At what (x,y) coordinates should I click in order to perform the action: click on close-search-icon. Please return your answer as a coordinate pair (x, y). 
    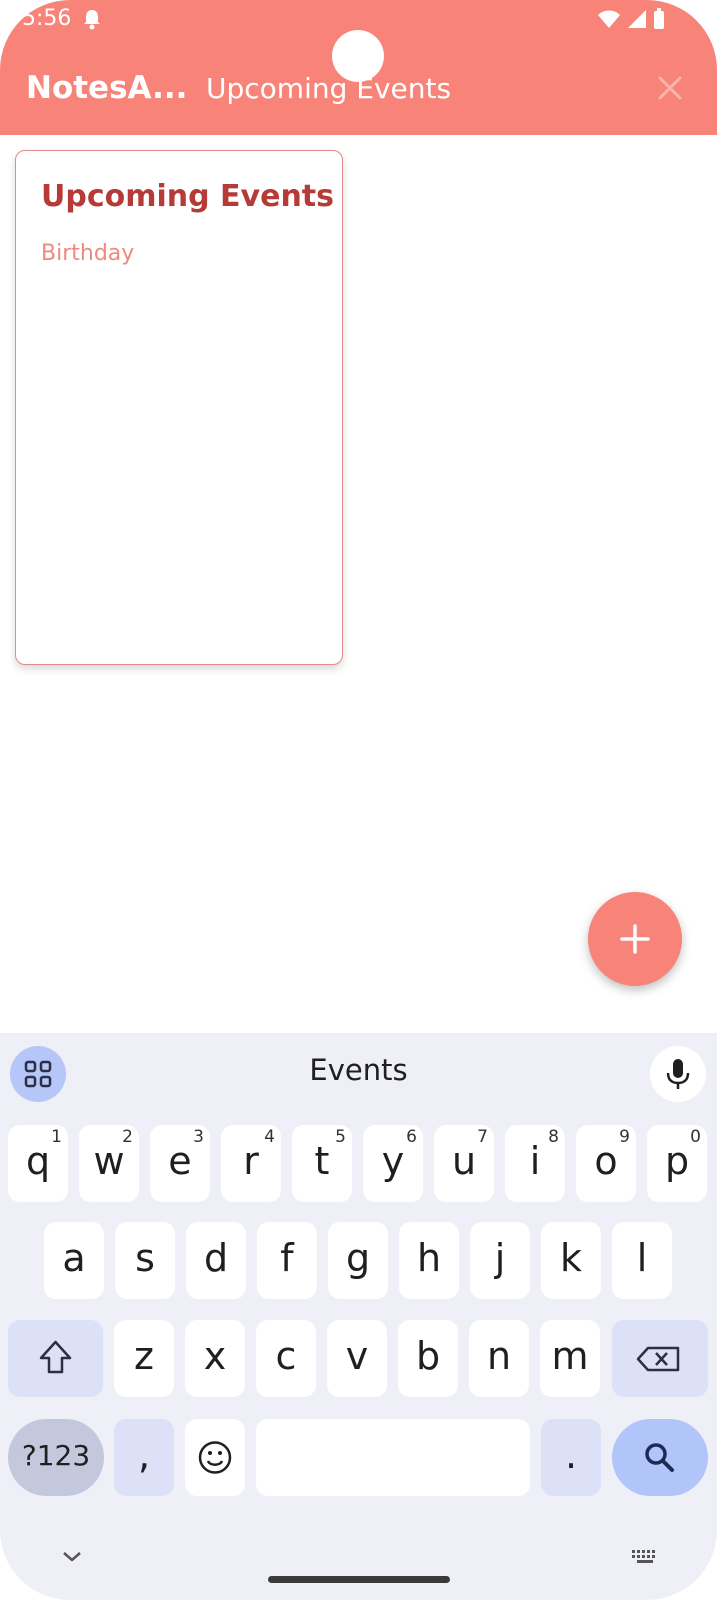
    Looking at the image, I should click on (670, 88).